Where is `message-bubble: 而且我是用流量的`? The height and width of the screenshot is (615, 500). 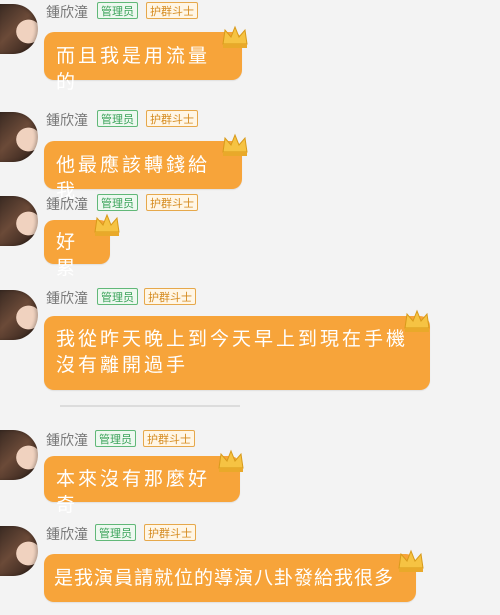
message-bubble: 而且我是用流量的 is located at coordinates (143, 62).